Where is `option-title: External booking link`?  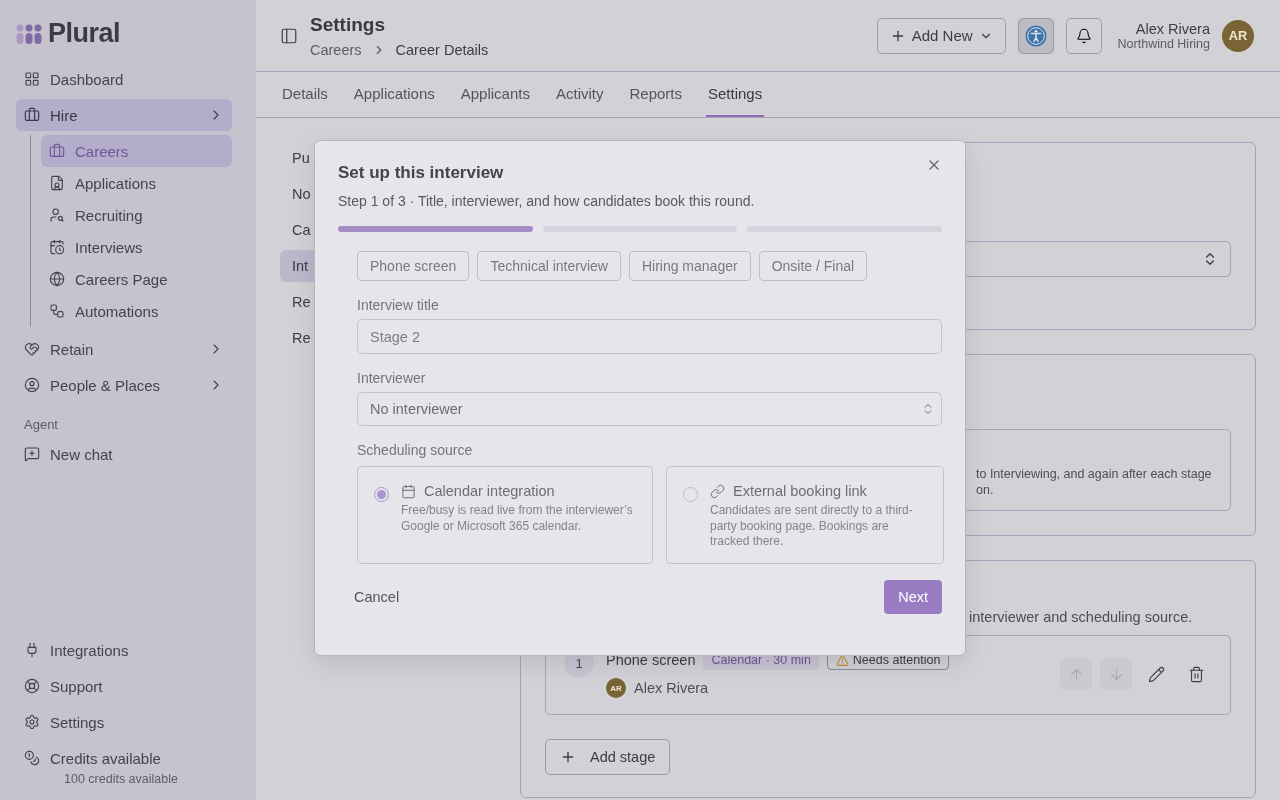
option-title: External booking link is located at coordinates (800, 491).